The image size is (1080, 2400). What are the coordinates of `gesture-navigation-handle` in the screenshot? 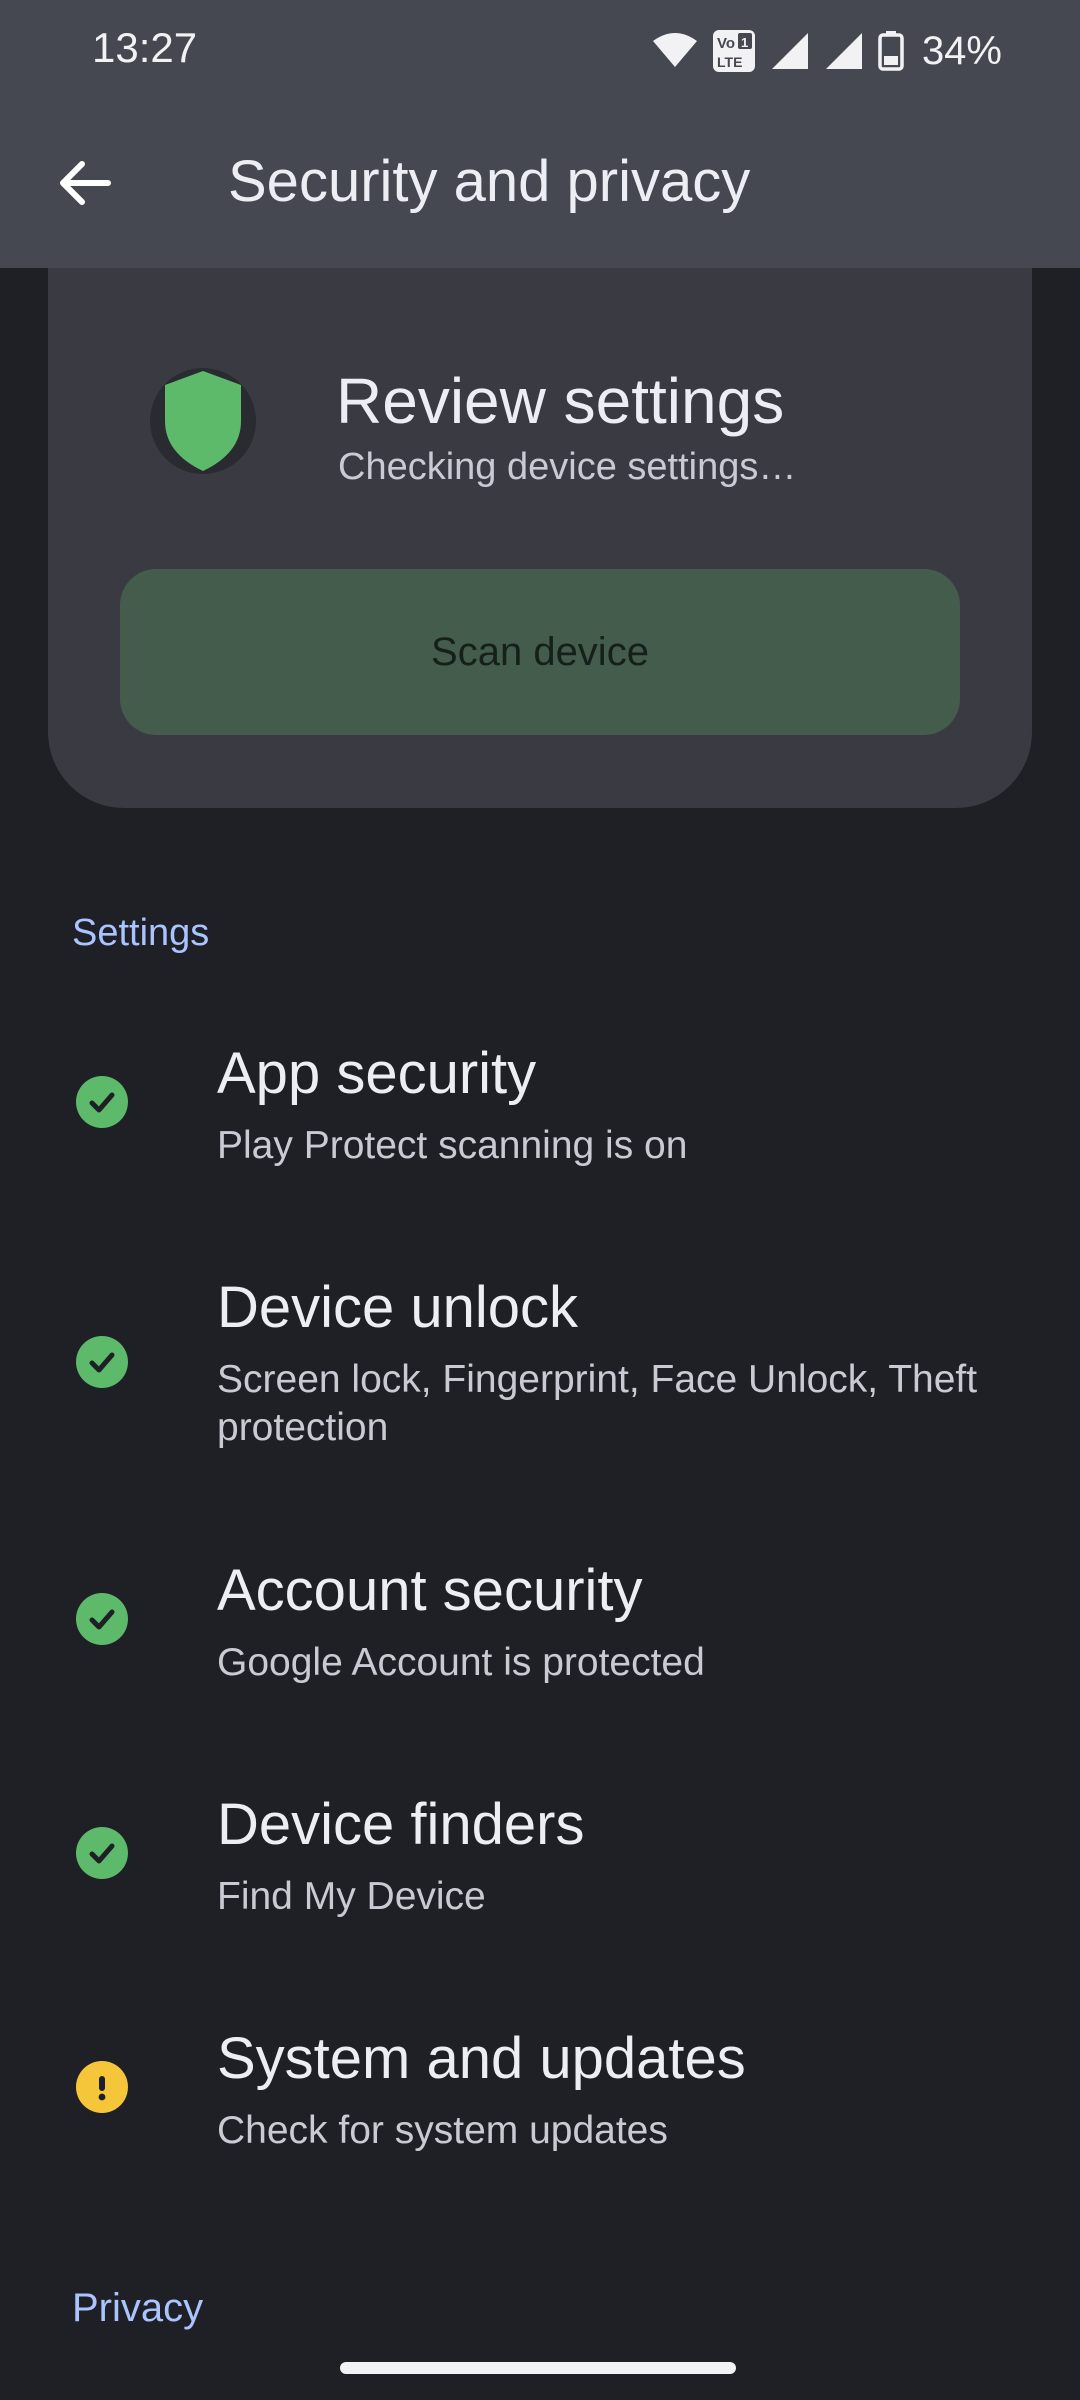 It's located at (538, 2368).